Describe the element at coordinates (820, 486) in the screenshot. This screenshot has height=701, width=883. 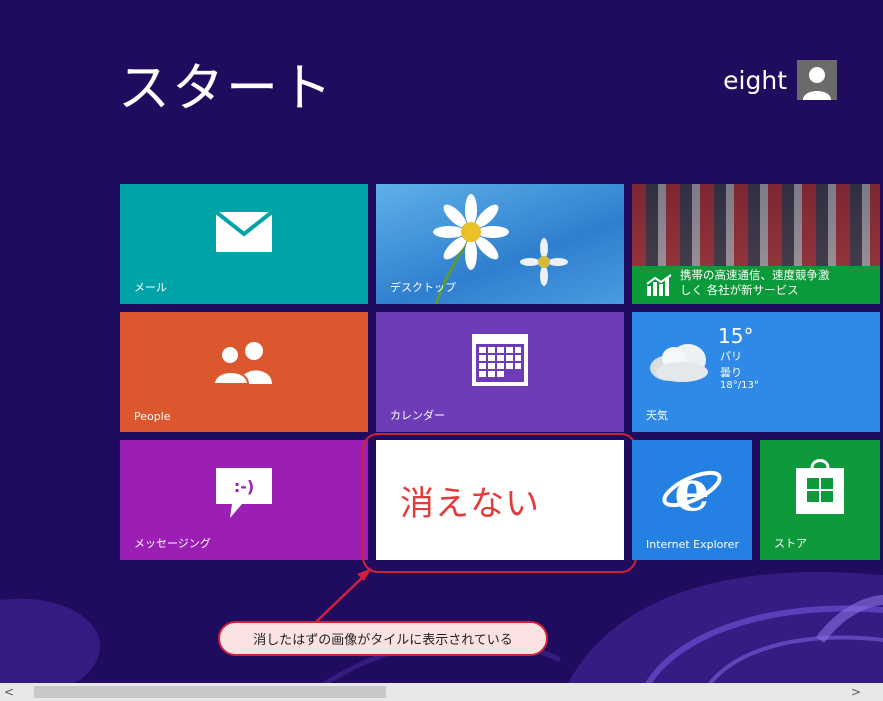
I see `store-icon` at that location.